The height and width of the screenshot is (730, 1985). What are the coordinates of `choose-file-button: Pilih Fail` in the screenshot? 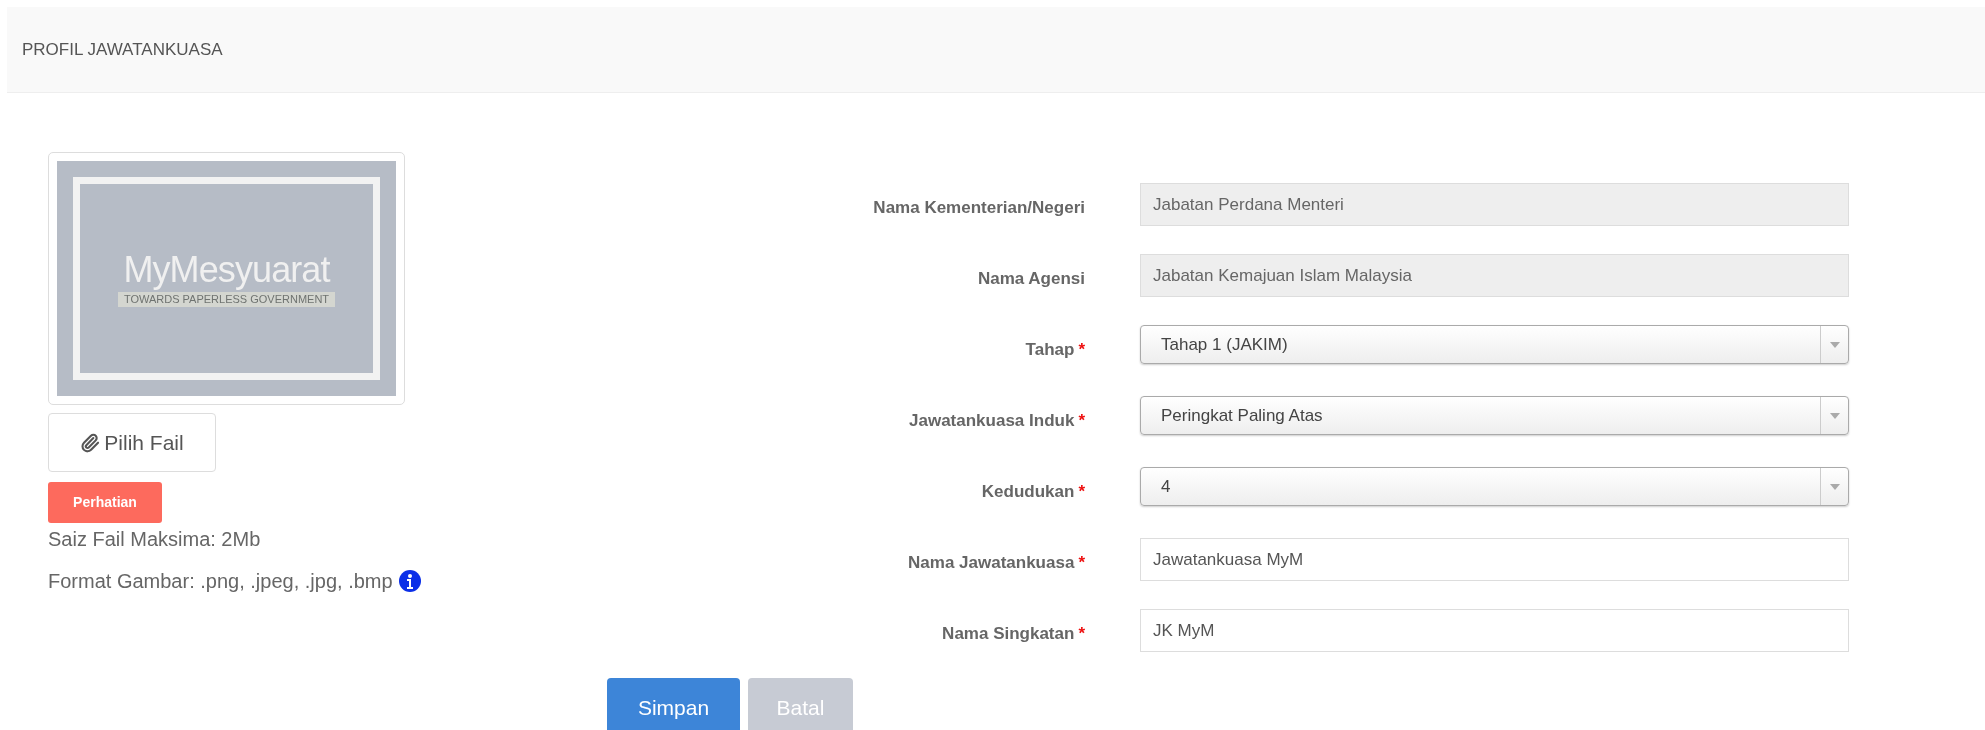 It's located at (132, 442).